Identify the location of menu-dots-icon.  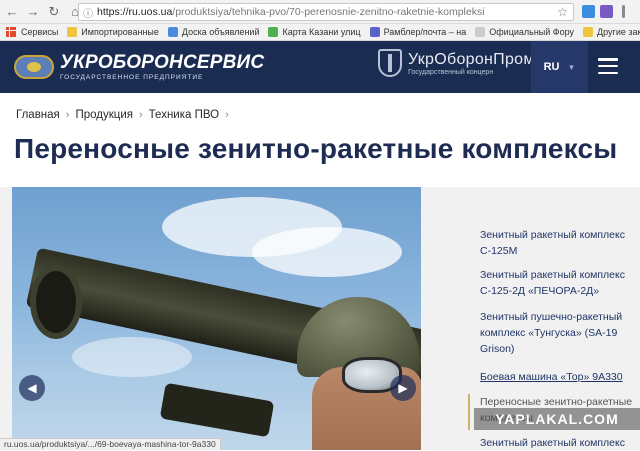
(623, 11).